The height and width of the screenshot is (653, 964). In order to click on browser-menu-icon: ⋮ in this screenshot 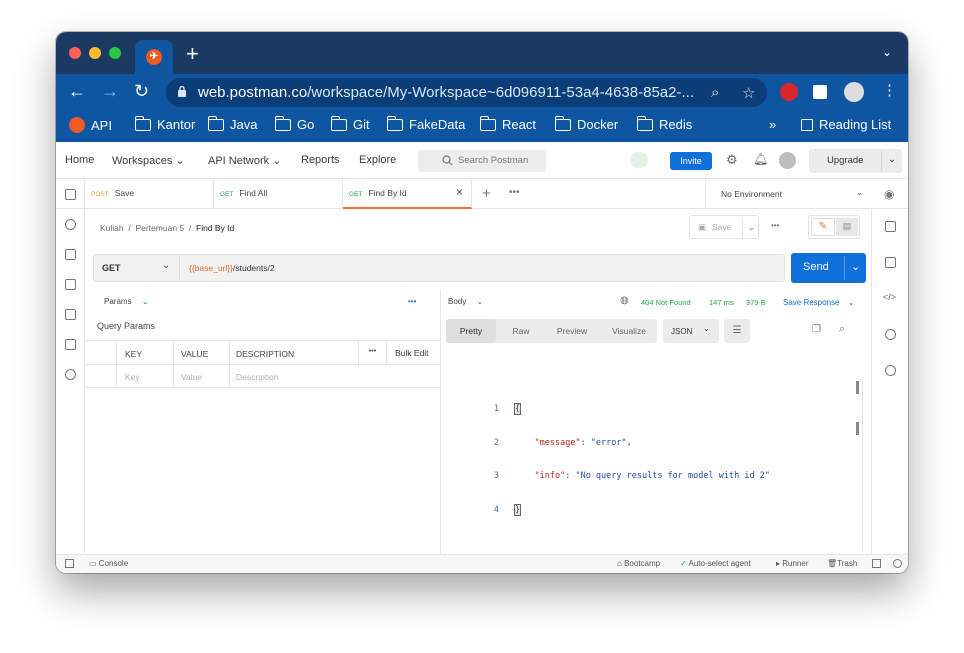, I will do `click(889, 91)`.